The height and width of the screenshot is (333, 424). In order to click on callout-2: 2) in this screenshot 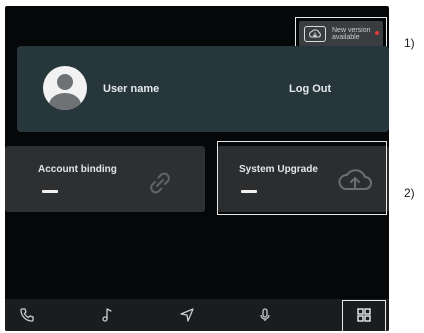, I will do `click(409, 193)`.